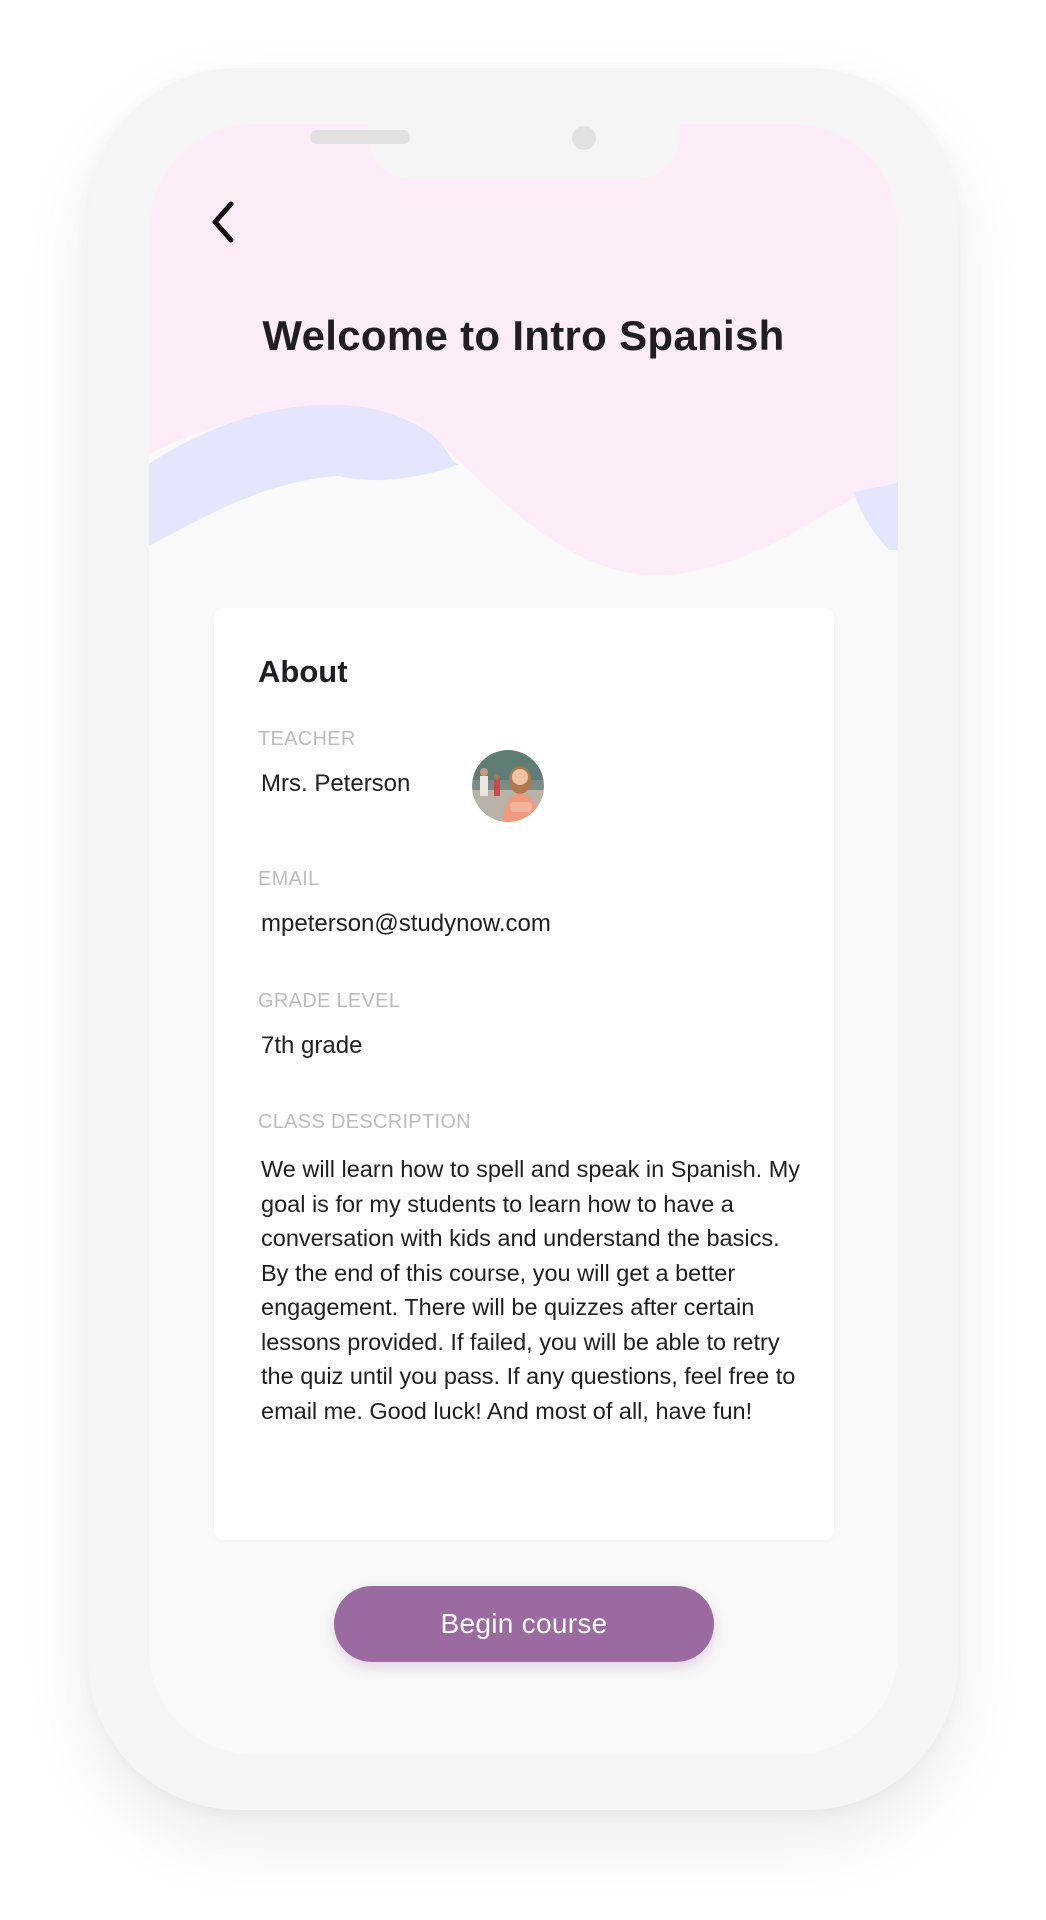 The width and height of the screenshot is (1046, 1920). Describe the element at coordinates (307, 739) in the screenshot. I see `teacher-label: TEACHER` at that location.